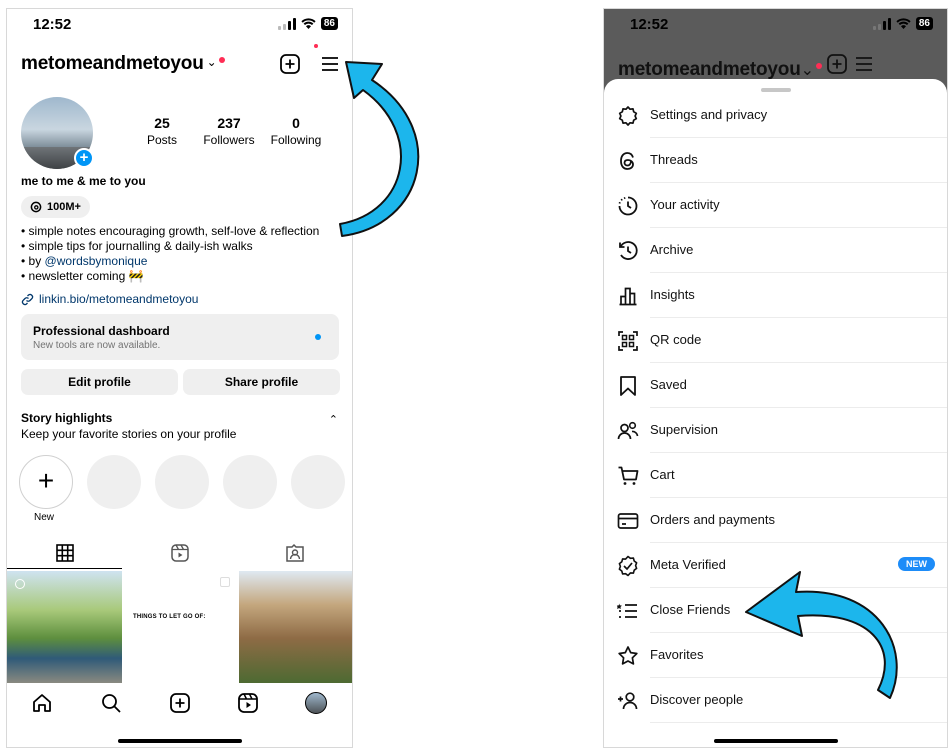  What do you see at coordinates (628, 430) in the screenshot?
I see `supervision-icon` at bounding box center [628, 430].